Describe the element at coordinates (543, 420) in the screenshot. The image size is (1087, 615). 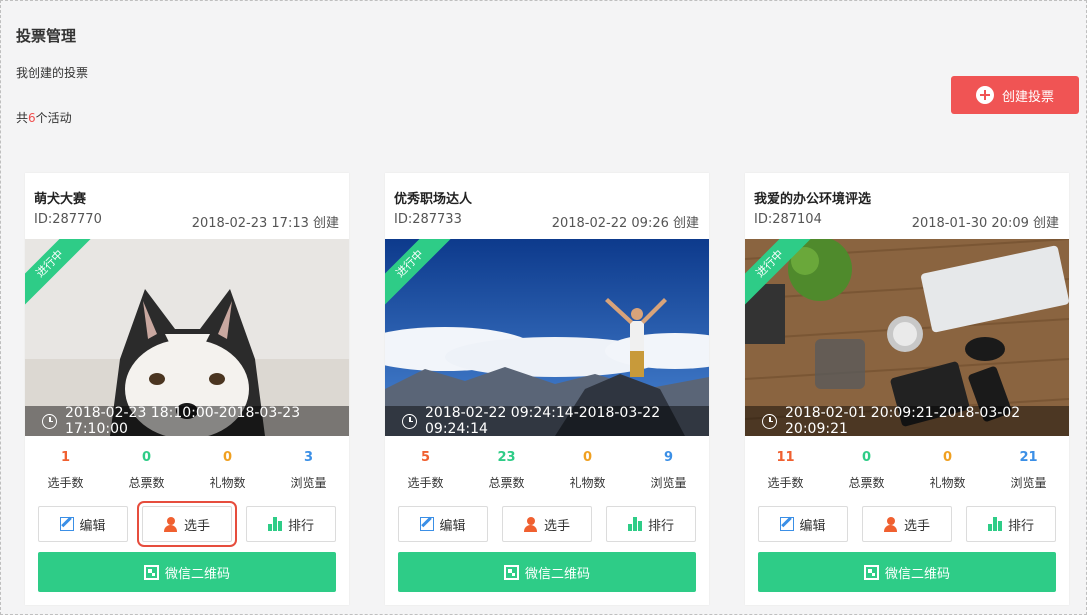
I see `period-text: 2018-02-22 09:24:14-2018-03-22 09:24:14` at that location.